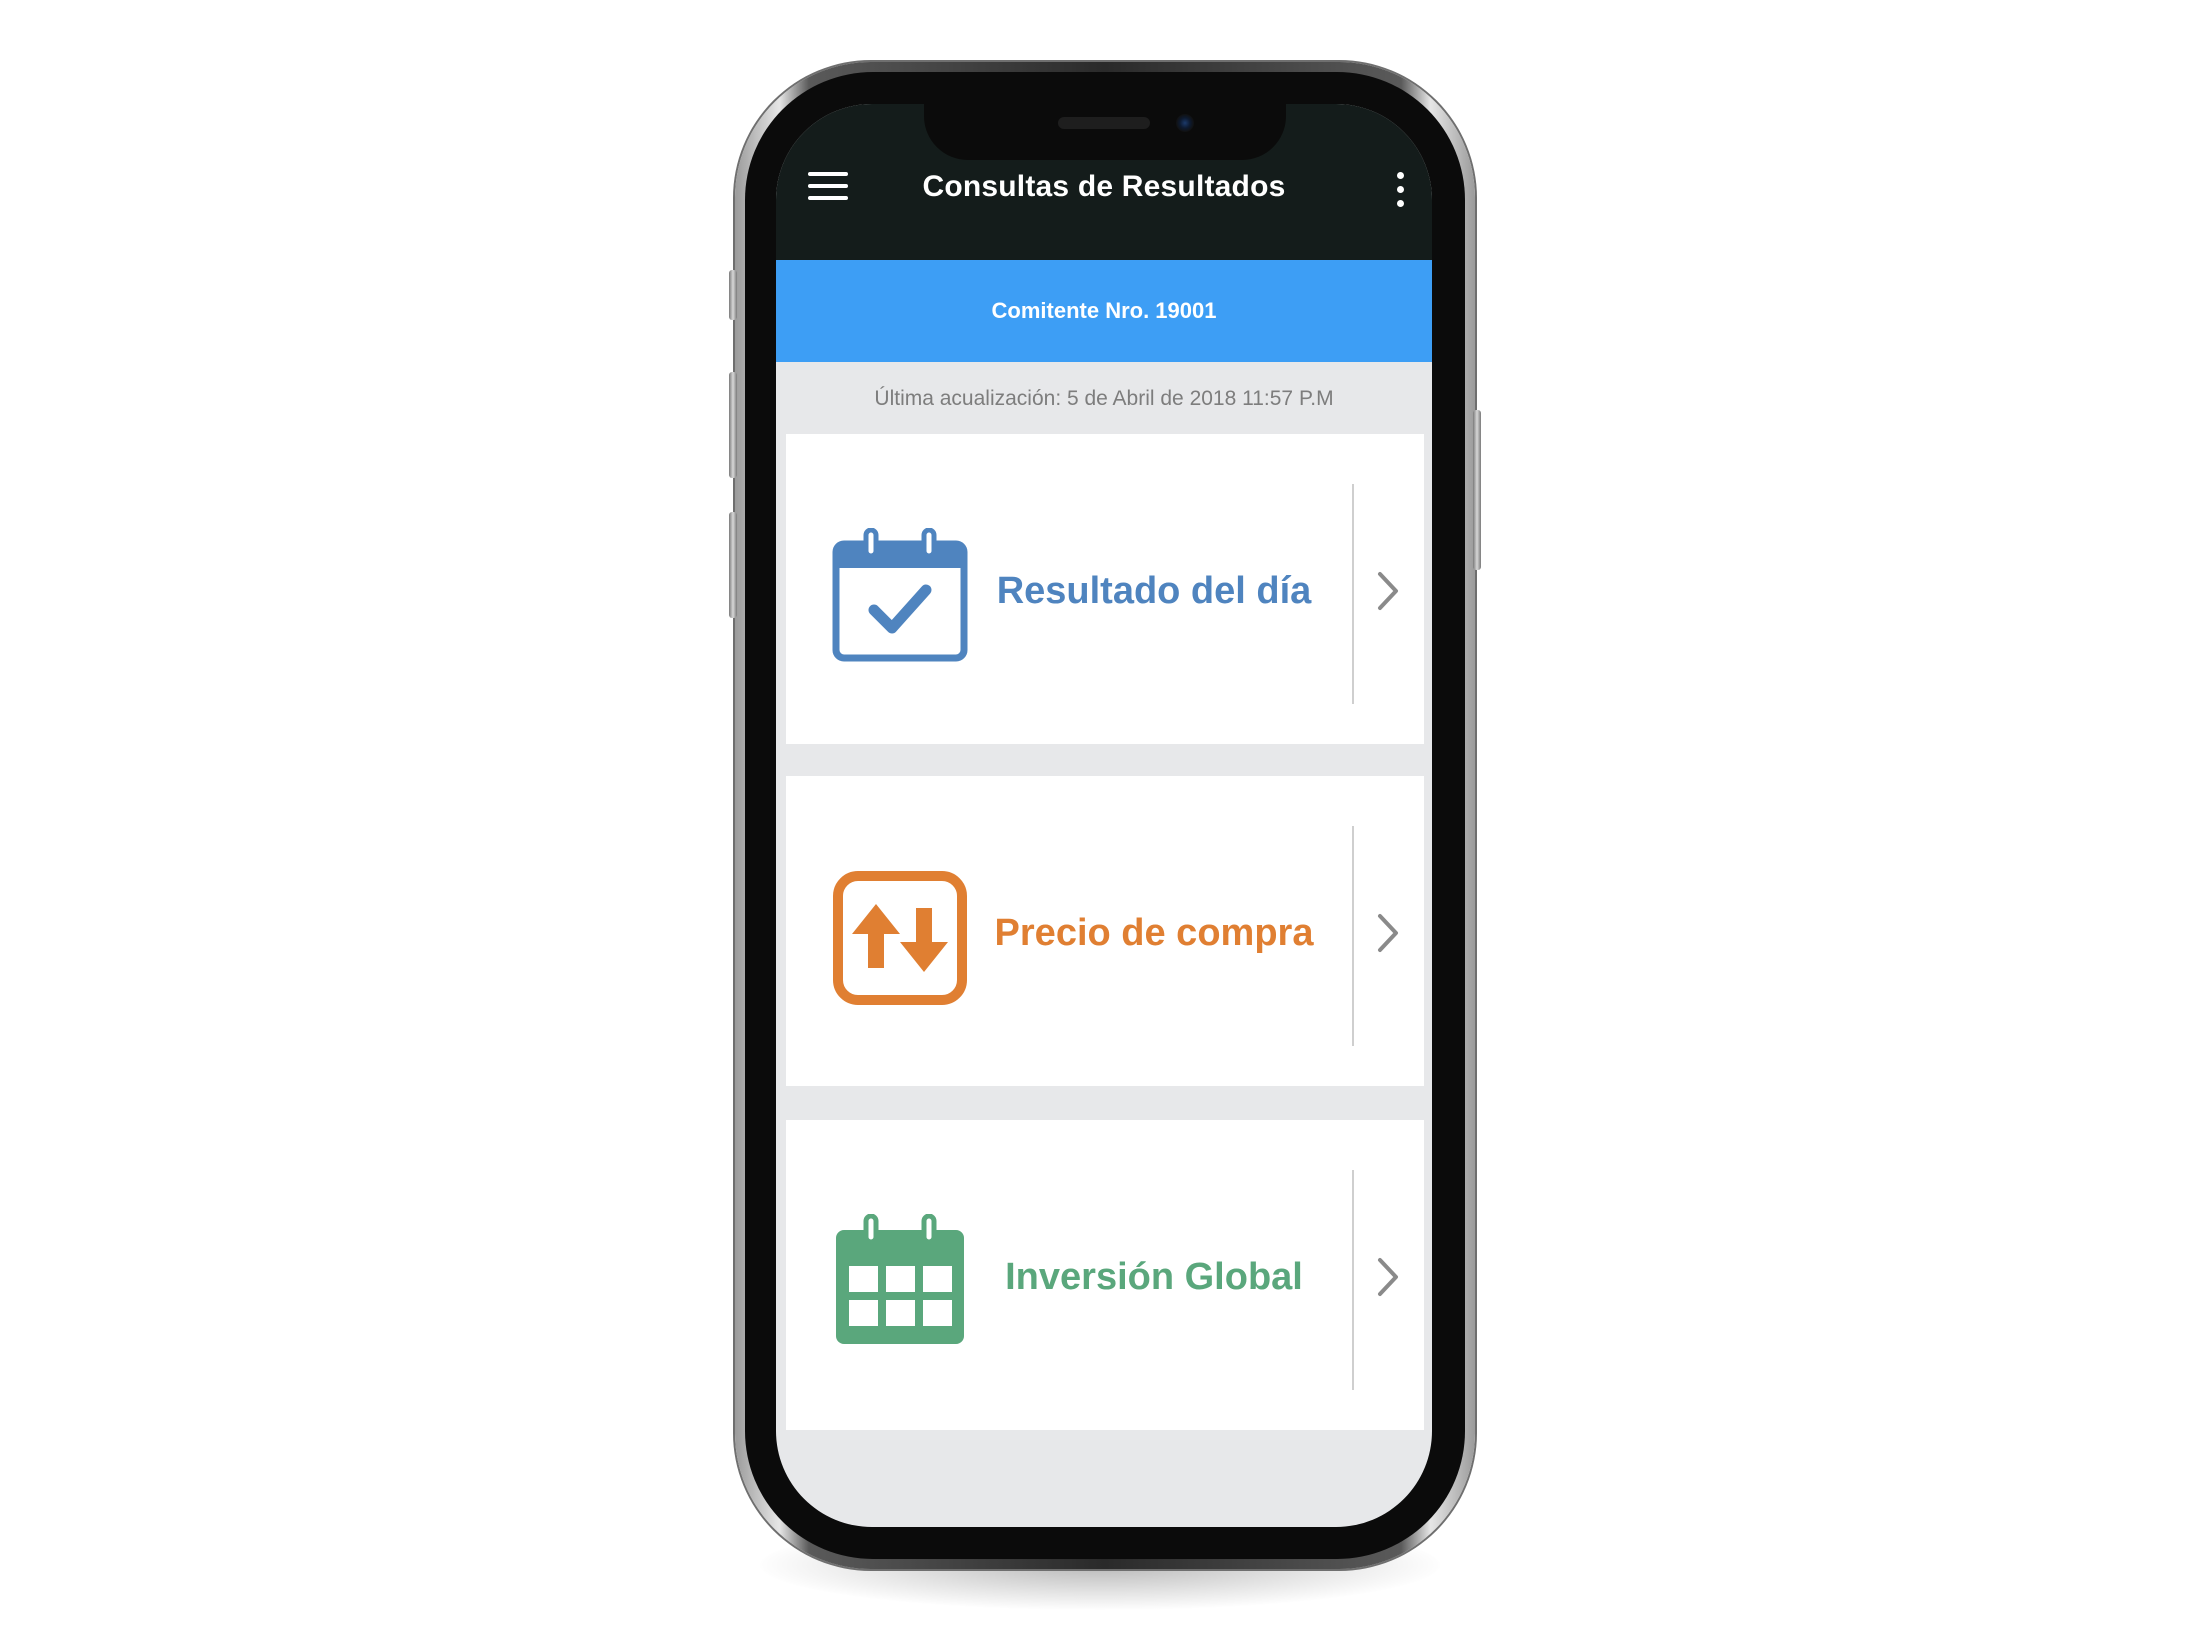 This screenshot has height=1640, width=2187. What do you see at coordinates (1477, 490) in the screenshot?
I see `power-button` at bounding box center [1477, 490].